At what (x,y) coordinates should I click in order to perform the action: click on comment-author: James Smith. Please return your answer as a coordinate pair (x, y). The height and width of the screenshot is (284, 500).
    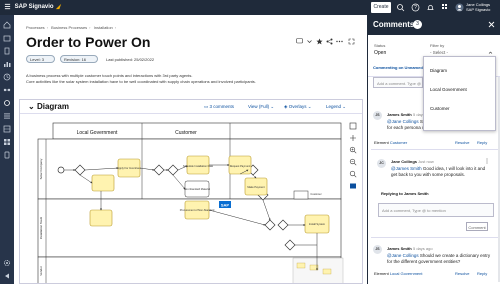
    Looking at the image, I should click on (399, 114).